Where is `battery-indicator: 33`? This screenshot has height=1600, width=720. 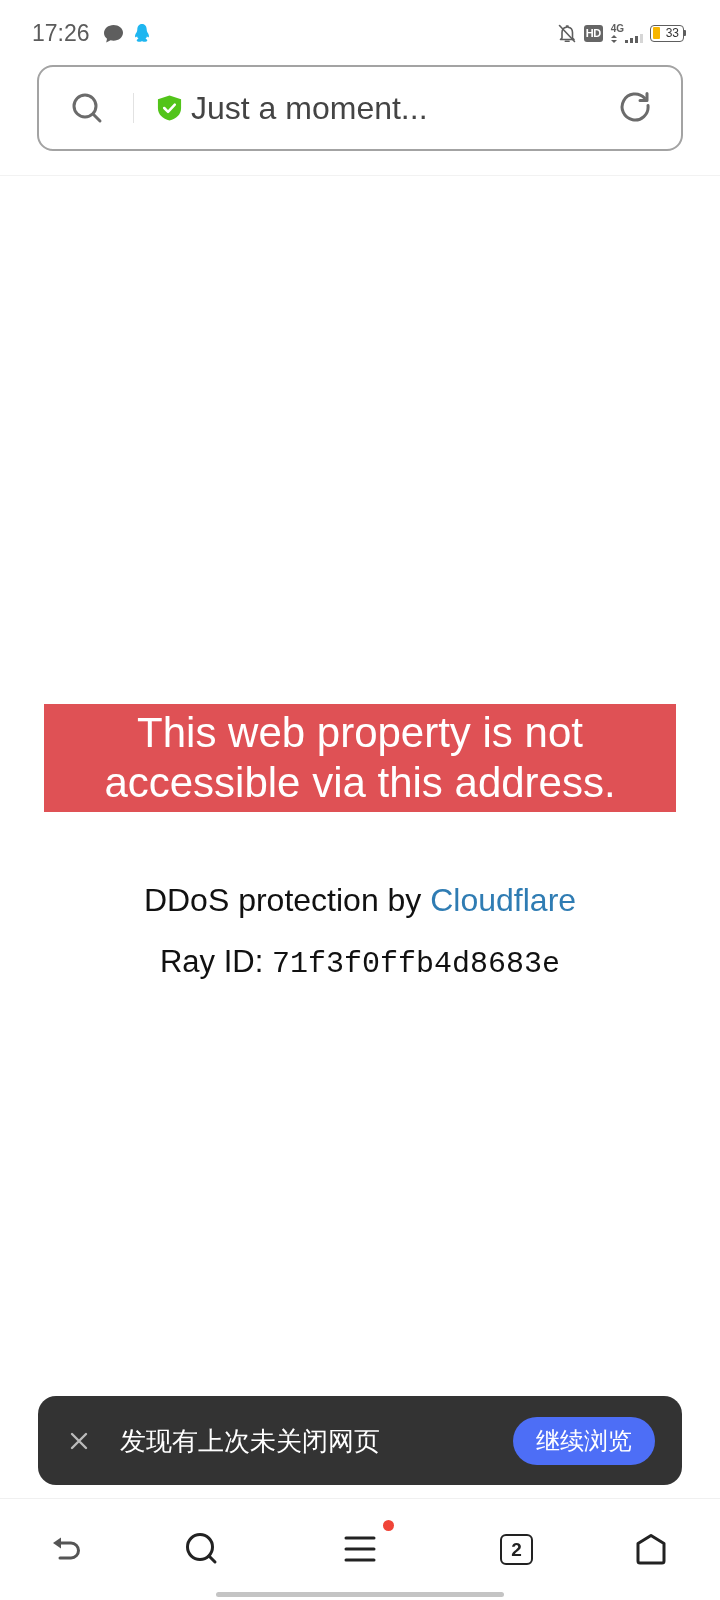 battery-indicator: 33 is located at coordinates (668, 33).